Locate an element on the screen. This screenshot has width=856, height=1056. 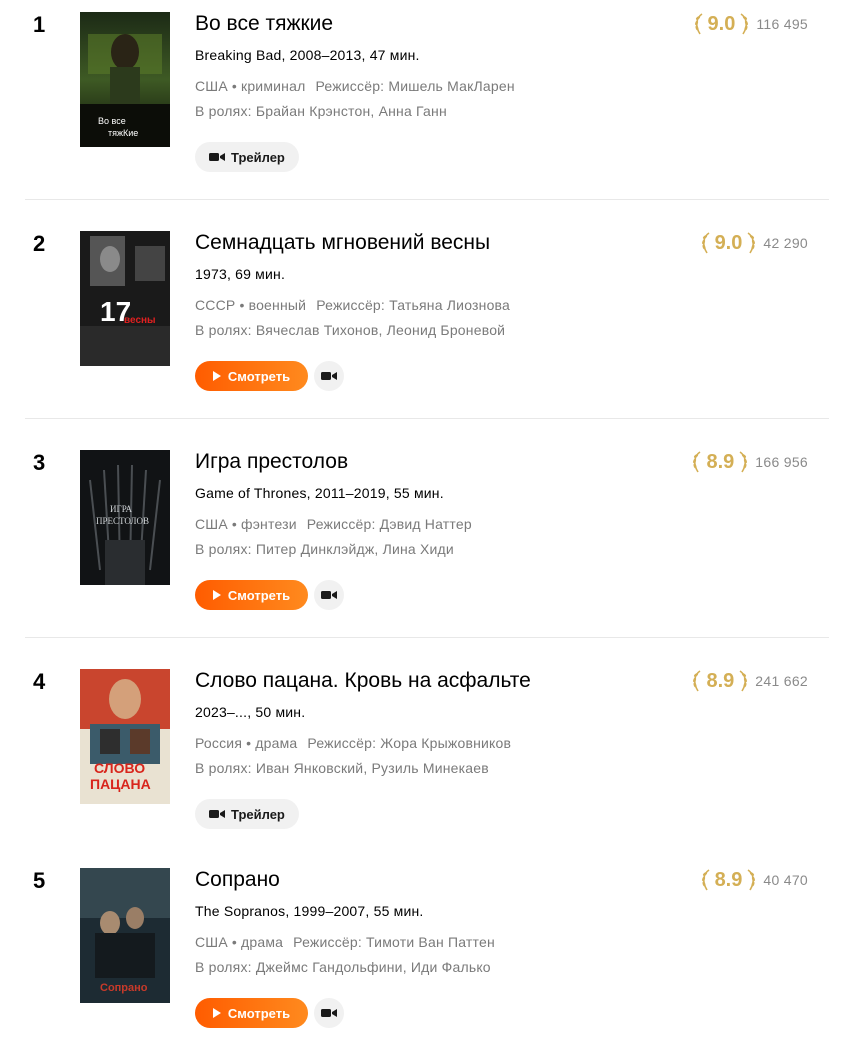
series-title: Семнадцать мгновений весны is located at coordinates (342, 243).